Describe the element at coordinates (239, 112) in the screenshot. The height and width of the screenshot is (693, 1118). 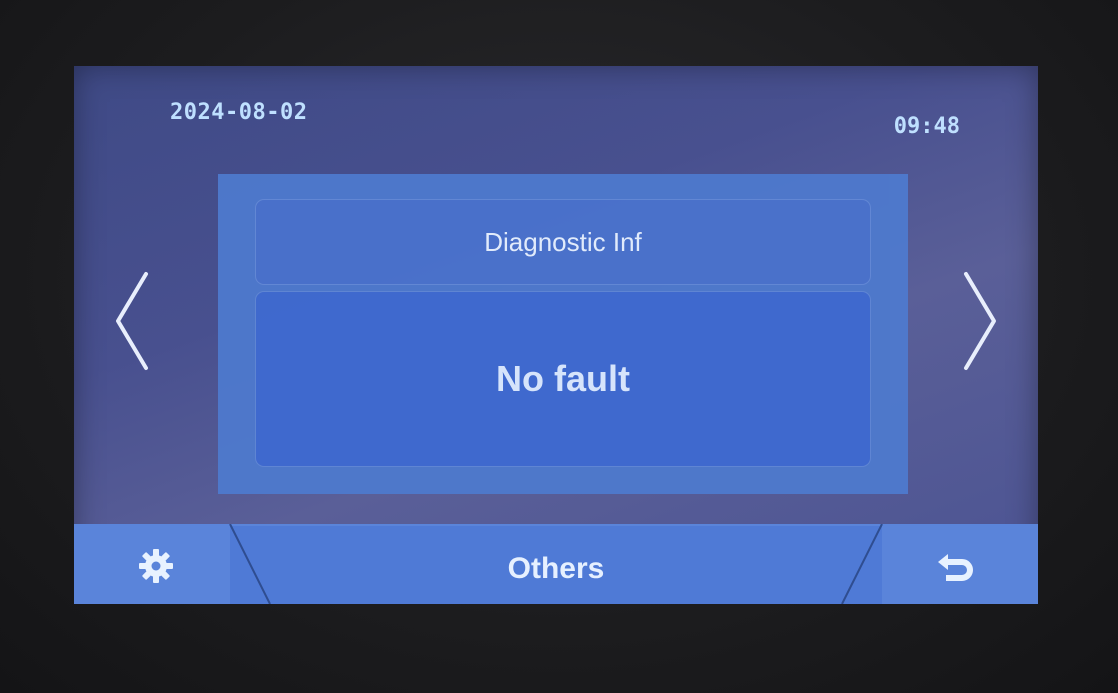
I see `date-display: 2024-08-02` at that location.